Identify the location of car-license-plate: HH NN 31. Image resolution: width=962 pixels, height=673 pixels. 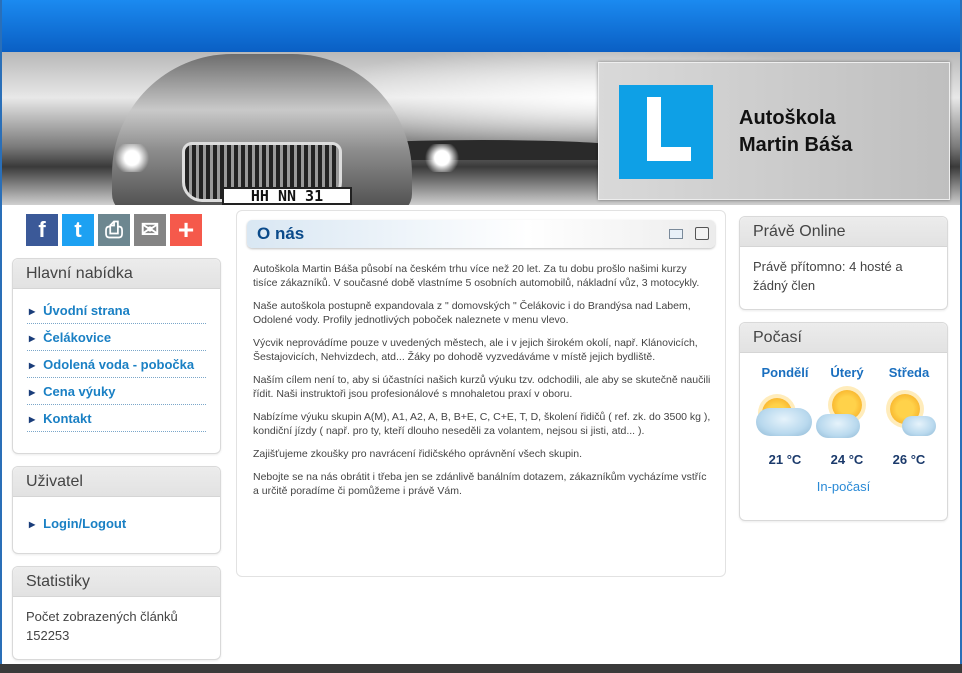
(287, 196).